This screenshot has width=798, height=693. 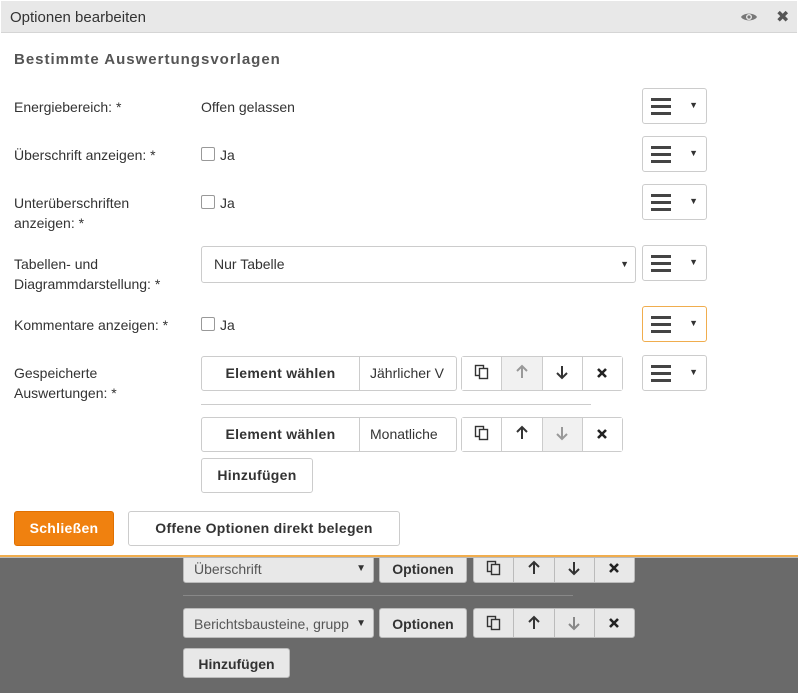 What do you see at coordinates (278, 568) in the screenshot?
I see `background-select-1: Überschrift ▼` at bounding box center [278, 568].